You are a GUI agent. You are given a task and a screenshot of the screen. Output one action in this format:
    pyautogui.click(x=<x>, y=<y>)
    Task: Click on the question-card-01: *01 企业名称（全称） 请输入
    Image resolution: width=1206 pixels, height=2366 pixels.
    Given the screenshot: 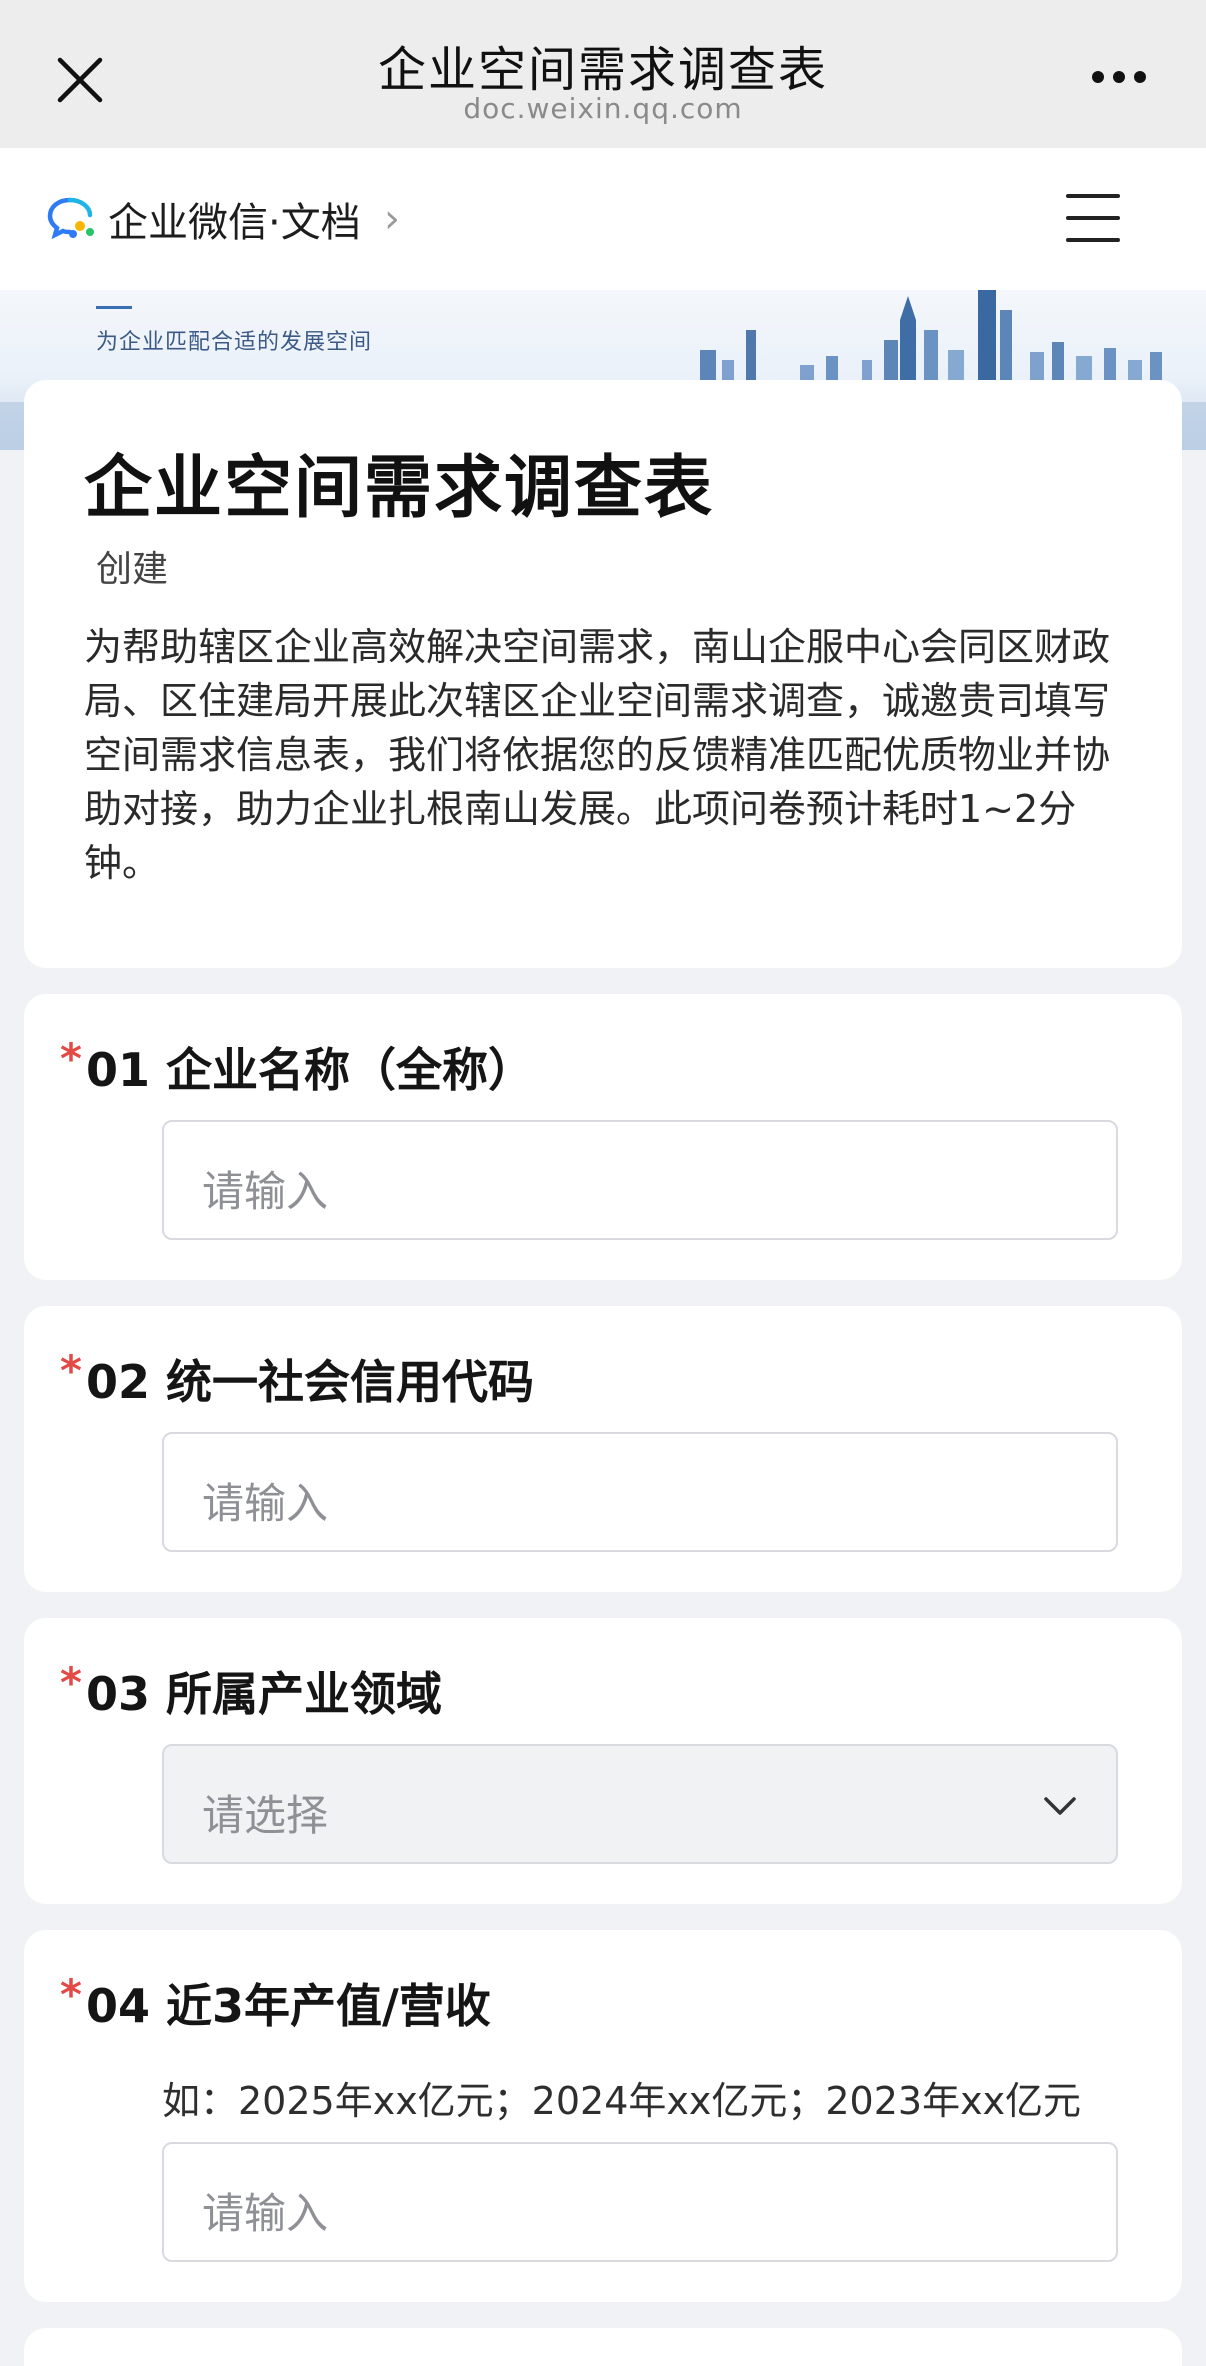 What is the action you would take?
    pyautogui.click(x=603, y=1137)
    